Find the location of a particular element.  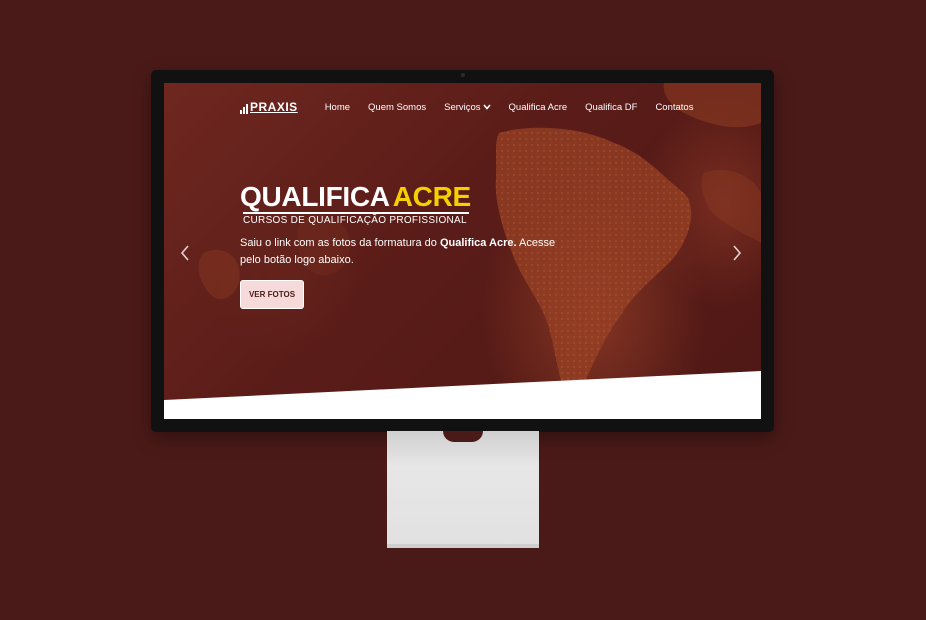

hero-bottom-divider is located at coordinates (462, 395).